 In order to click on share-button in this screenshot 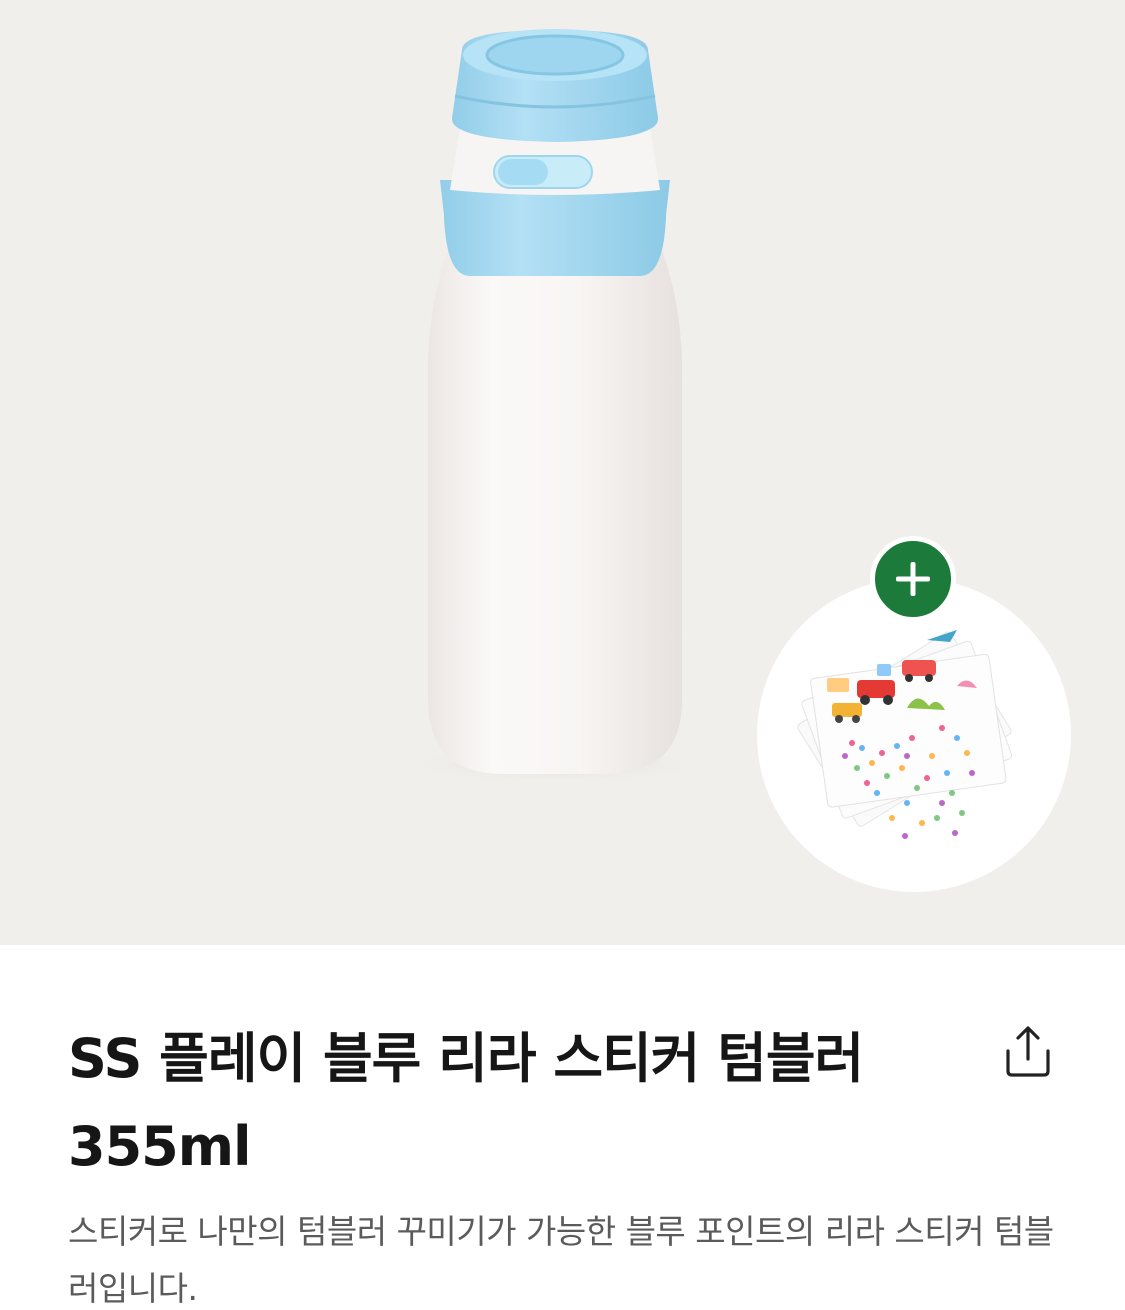, I will do `click(1028, 1051)`.